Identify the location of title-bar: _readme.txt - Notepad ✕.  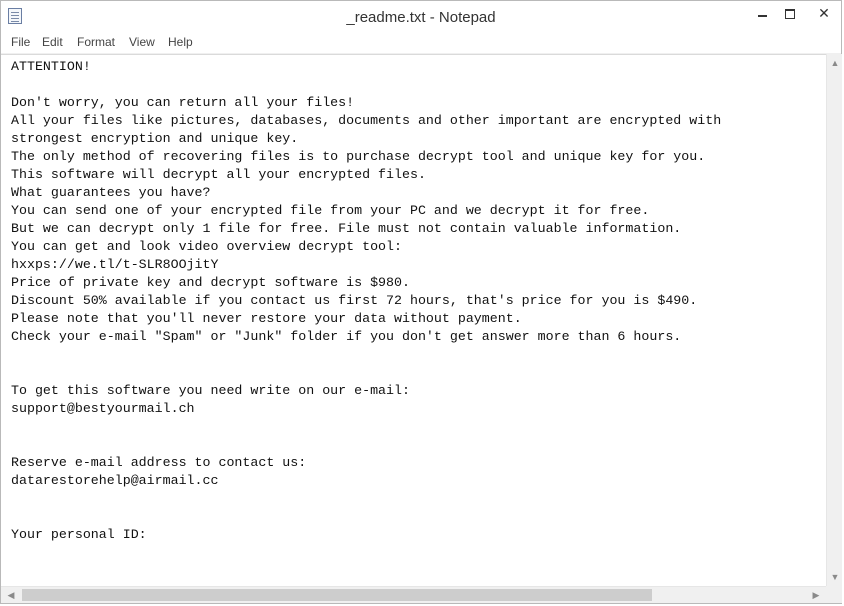
(421, 16).